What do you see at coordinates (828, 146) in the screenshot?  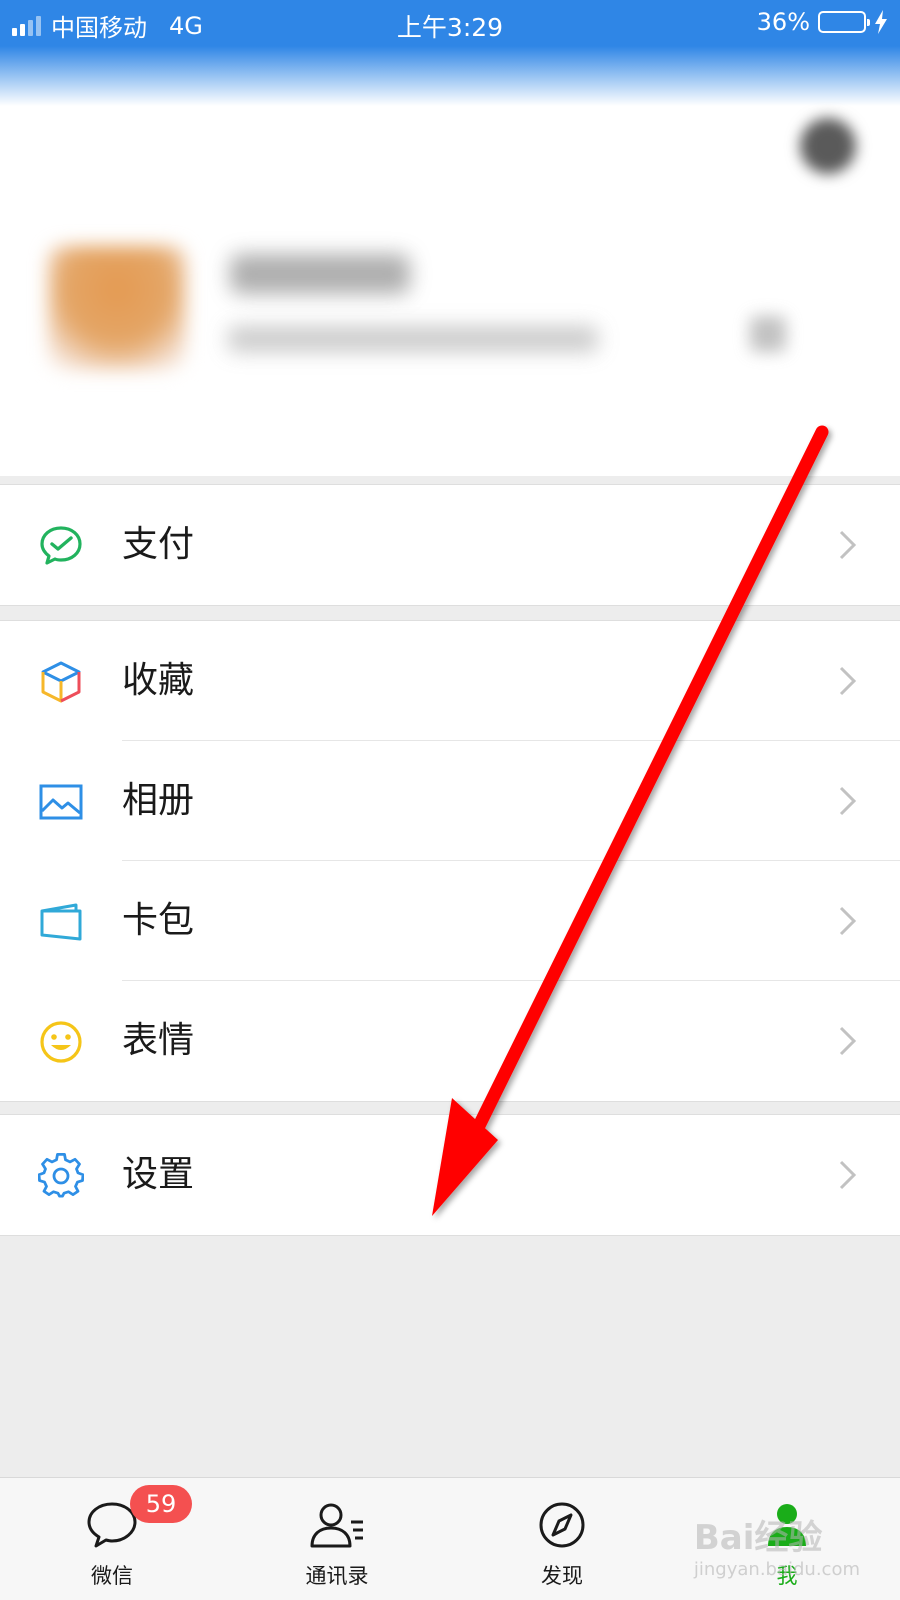 I see `camera-icon` at bounding box center [828, 146].